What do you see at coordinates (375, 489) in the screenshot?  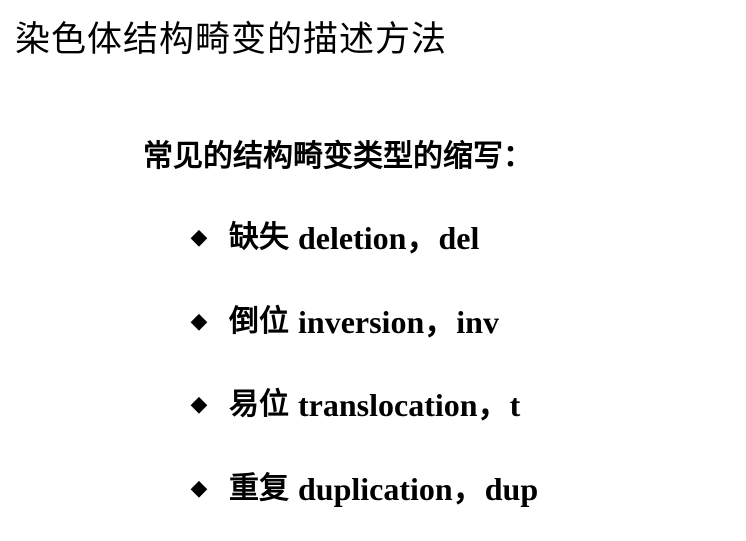 I see `item-english-term: duplication` at bounding box center [375, 489].